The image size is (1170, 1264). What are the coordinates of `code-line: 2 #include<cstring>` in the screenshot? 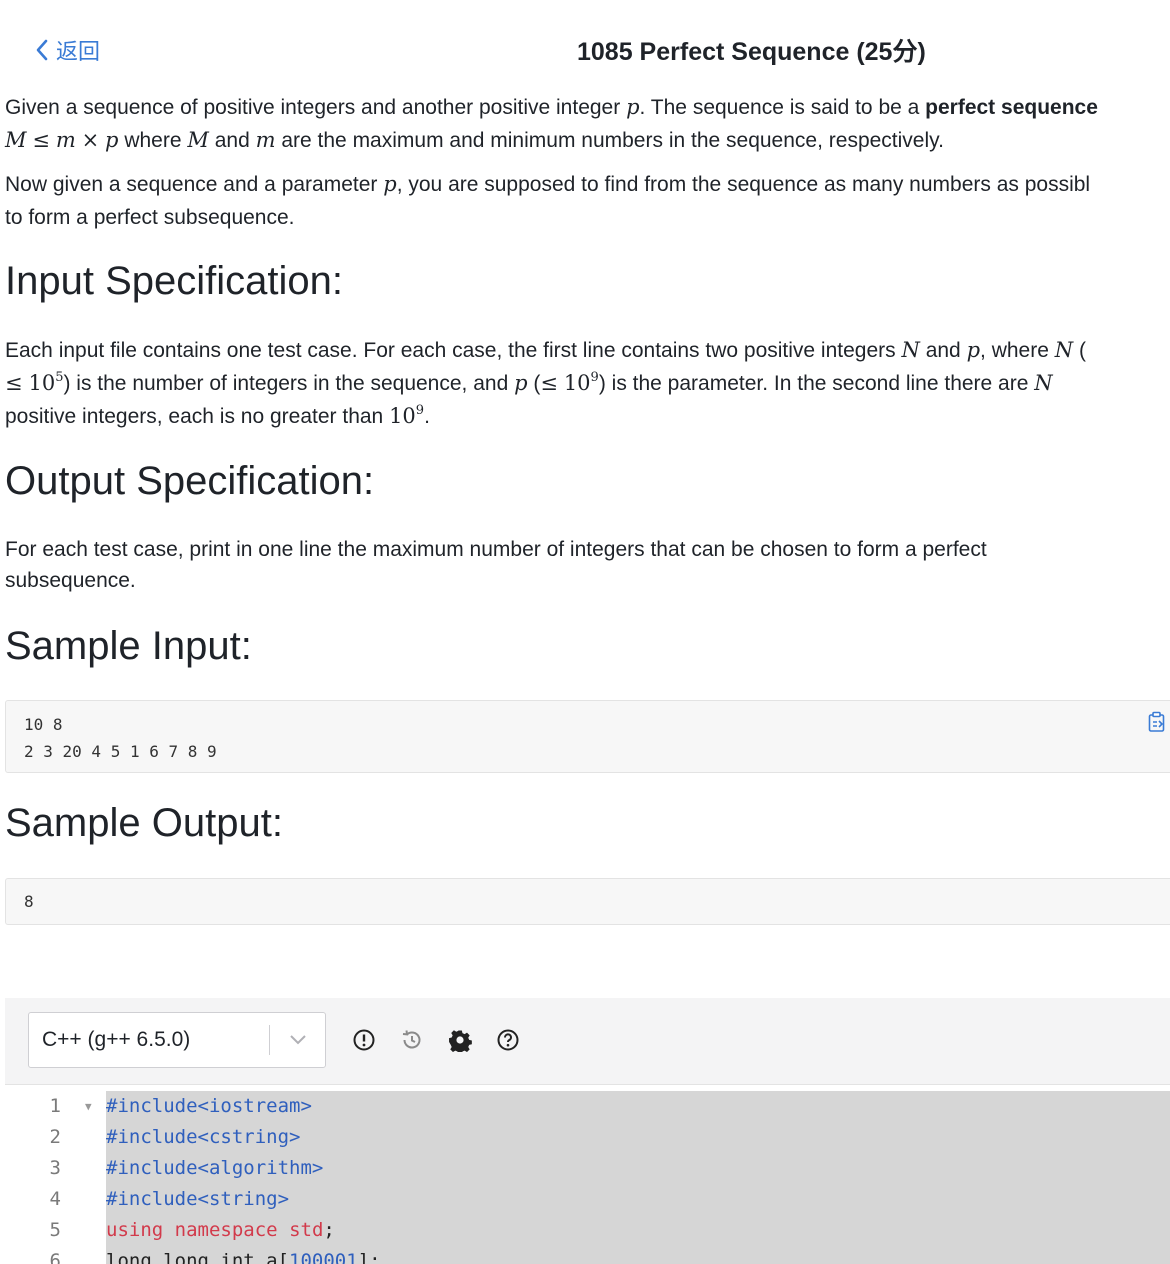 It's located at (587, 1137).